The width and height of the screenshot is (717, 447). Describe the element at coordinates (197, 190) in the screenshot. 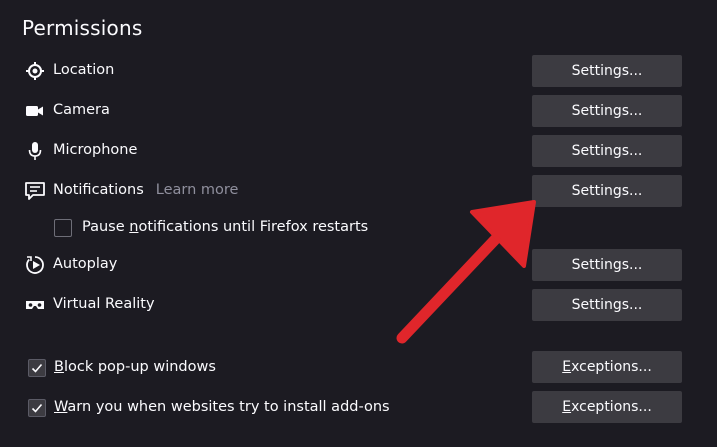

I see `learn-more-link: Learn more` at that location.